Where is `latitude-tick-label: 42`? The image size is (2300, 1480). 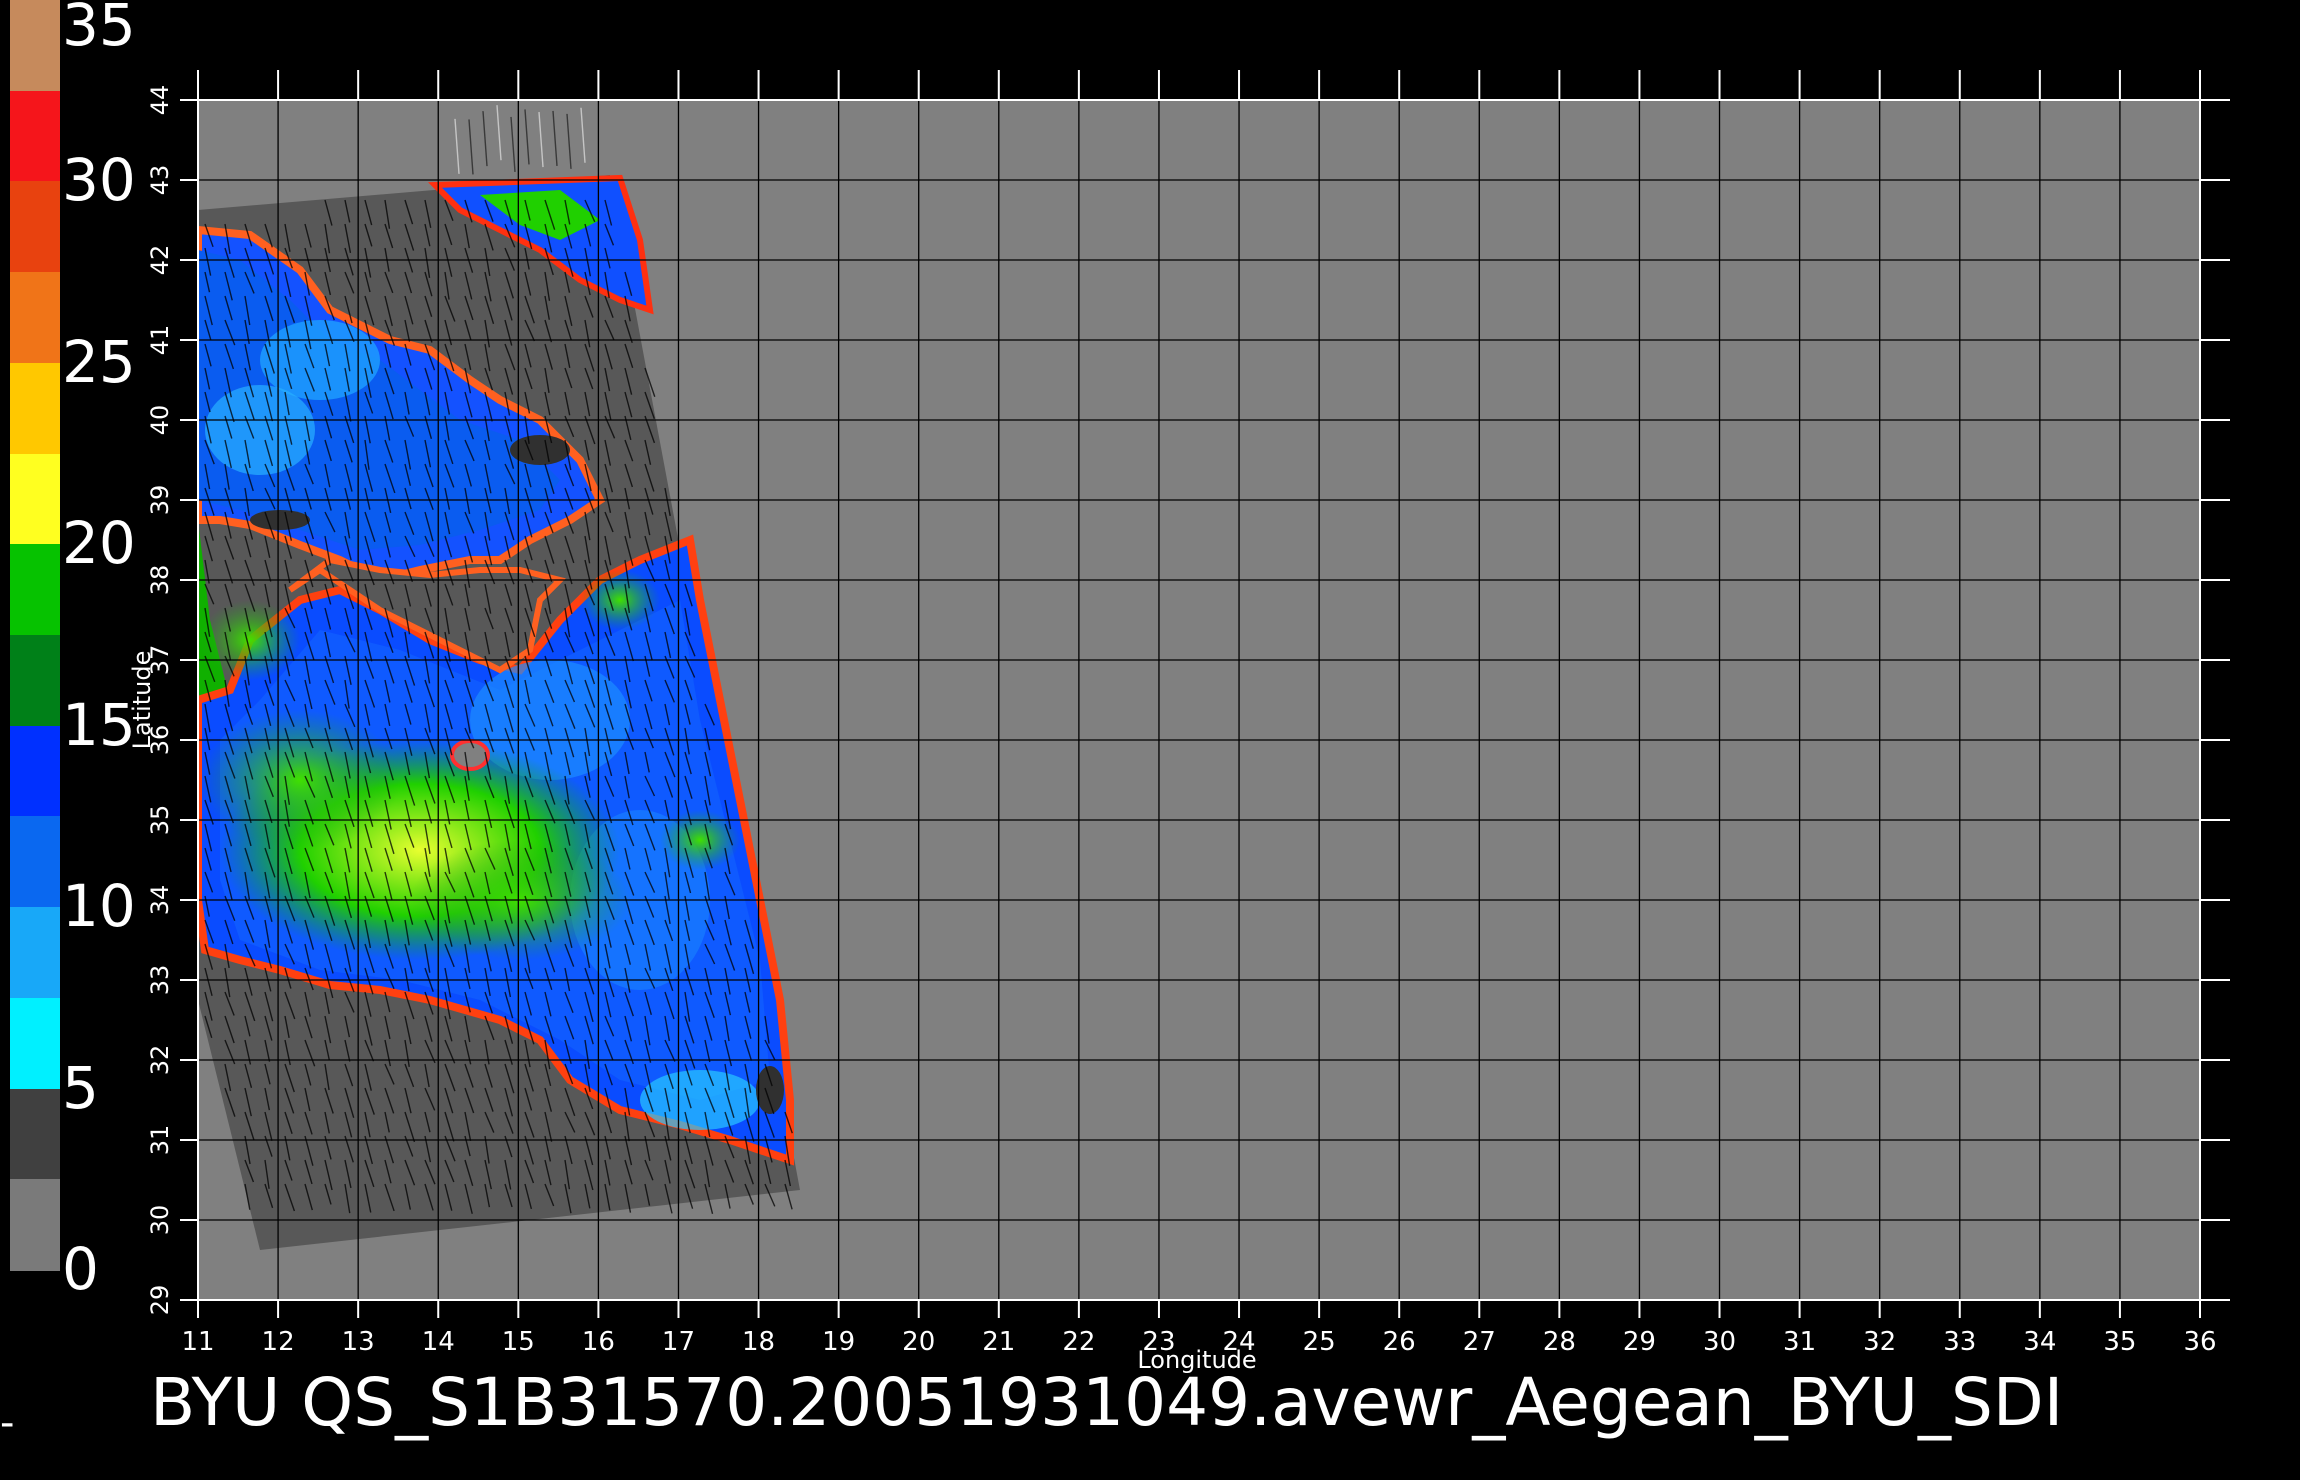
latitude-tick-label: 42 is located at coordinates (160, 260).